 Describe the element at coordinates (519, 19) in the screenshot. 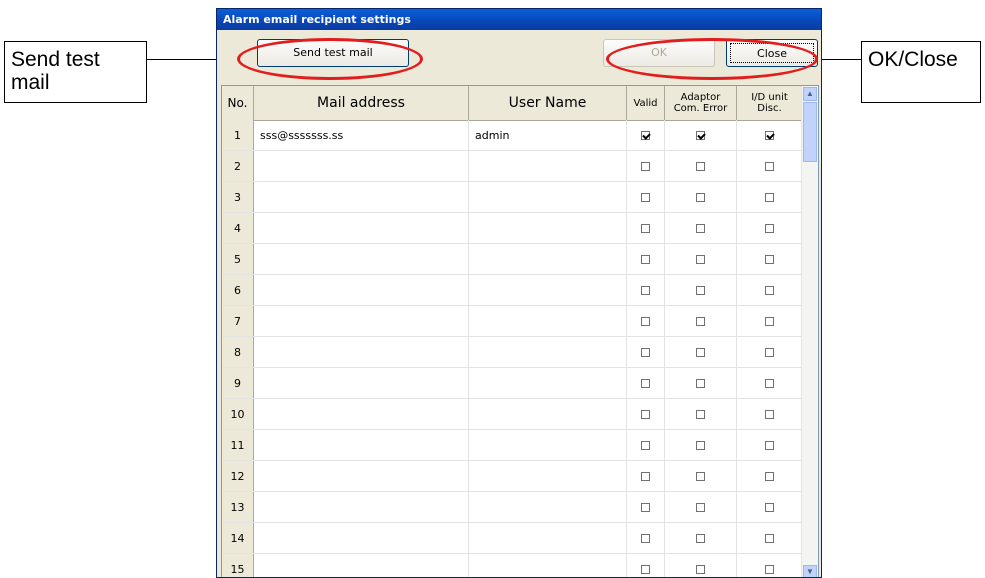

I see `window-title: Alarm email recipient settings` at that location.